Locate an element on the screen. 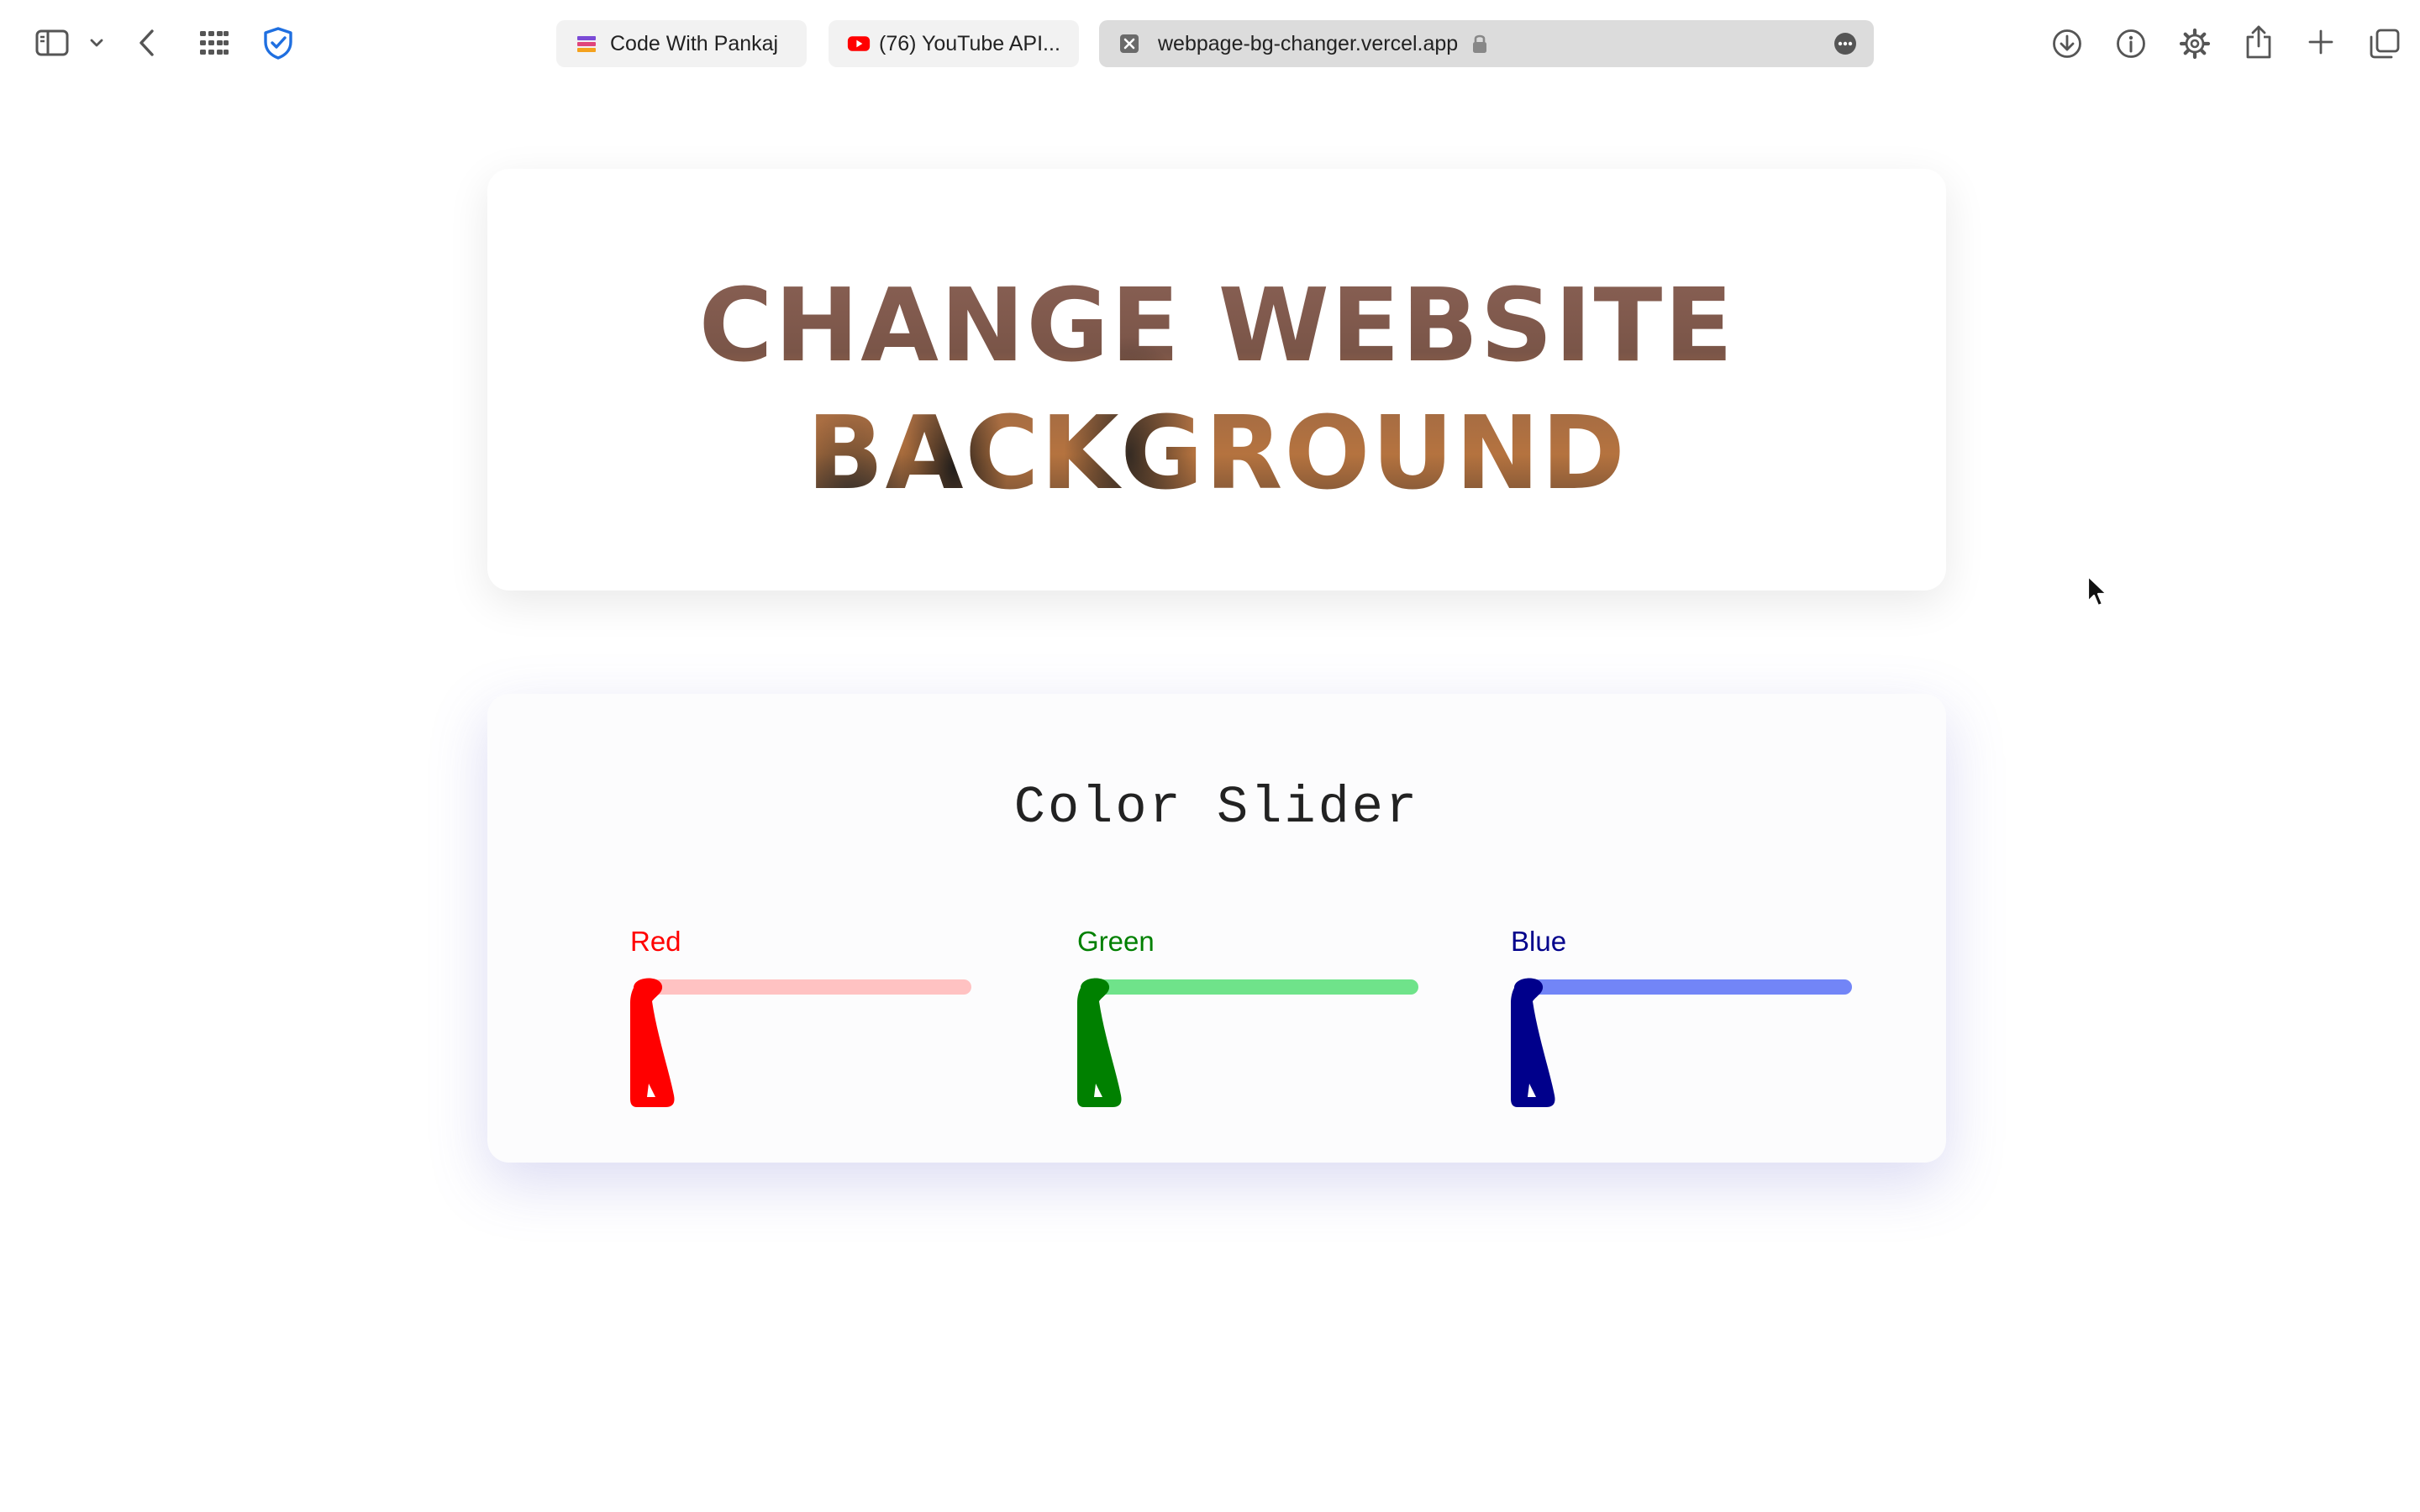 The height and width of the screenshot is (1512, 2420). mouse-cursor-icon is located at coordinates (2098, 594).